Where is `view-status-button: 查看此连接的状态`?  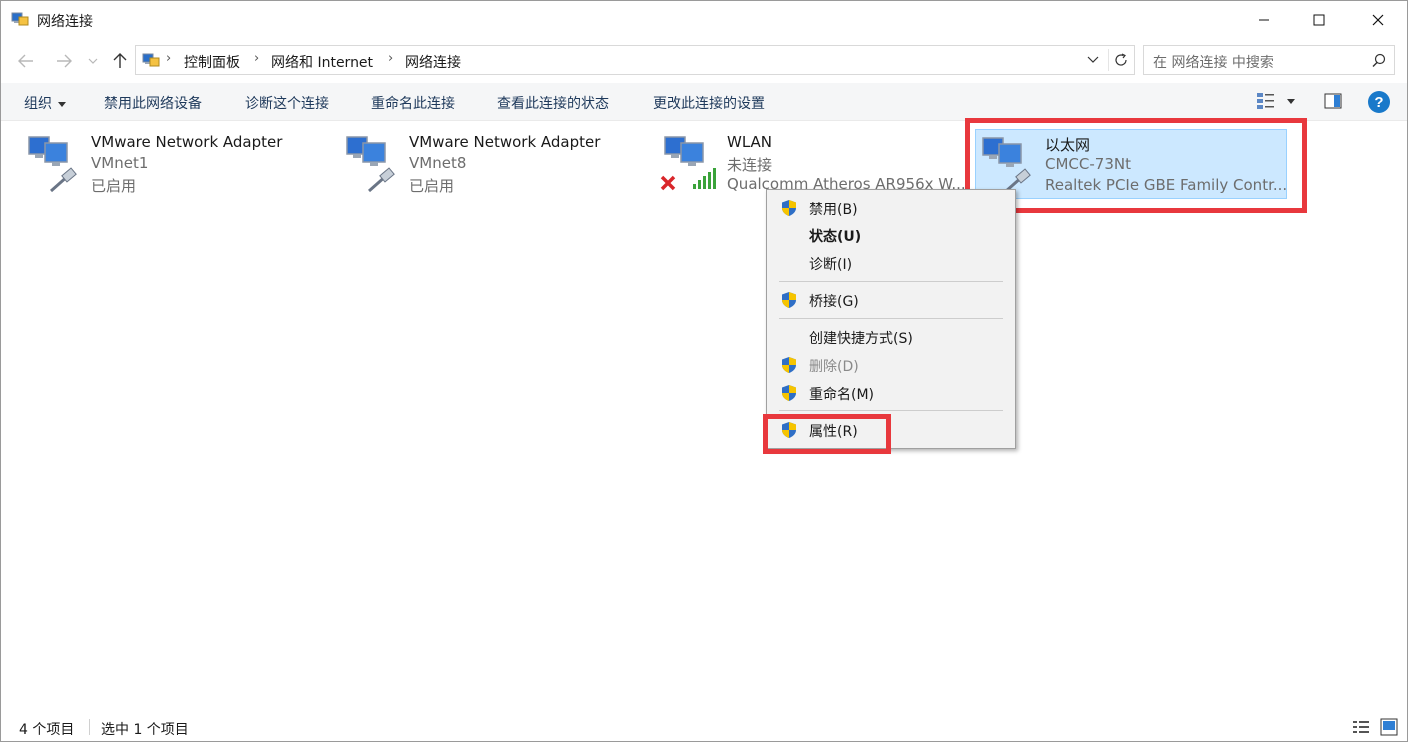 view-status-button: 查看此连接的状态 is located at coordinates (553, 103).